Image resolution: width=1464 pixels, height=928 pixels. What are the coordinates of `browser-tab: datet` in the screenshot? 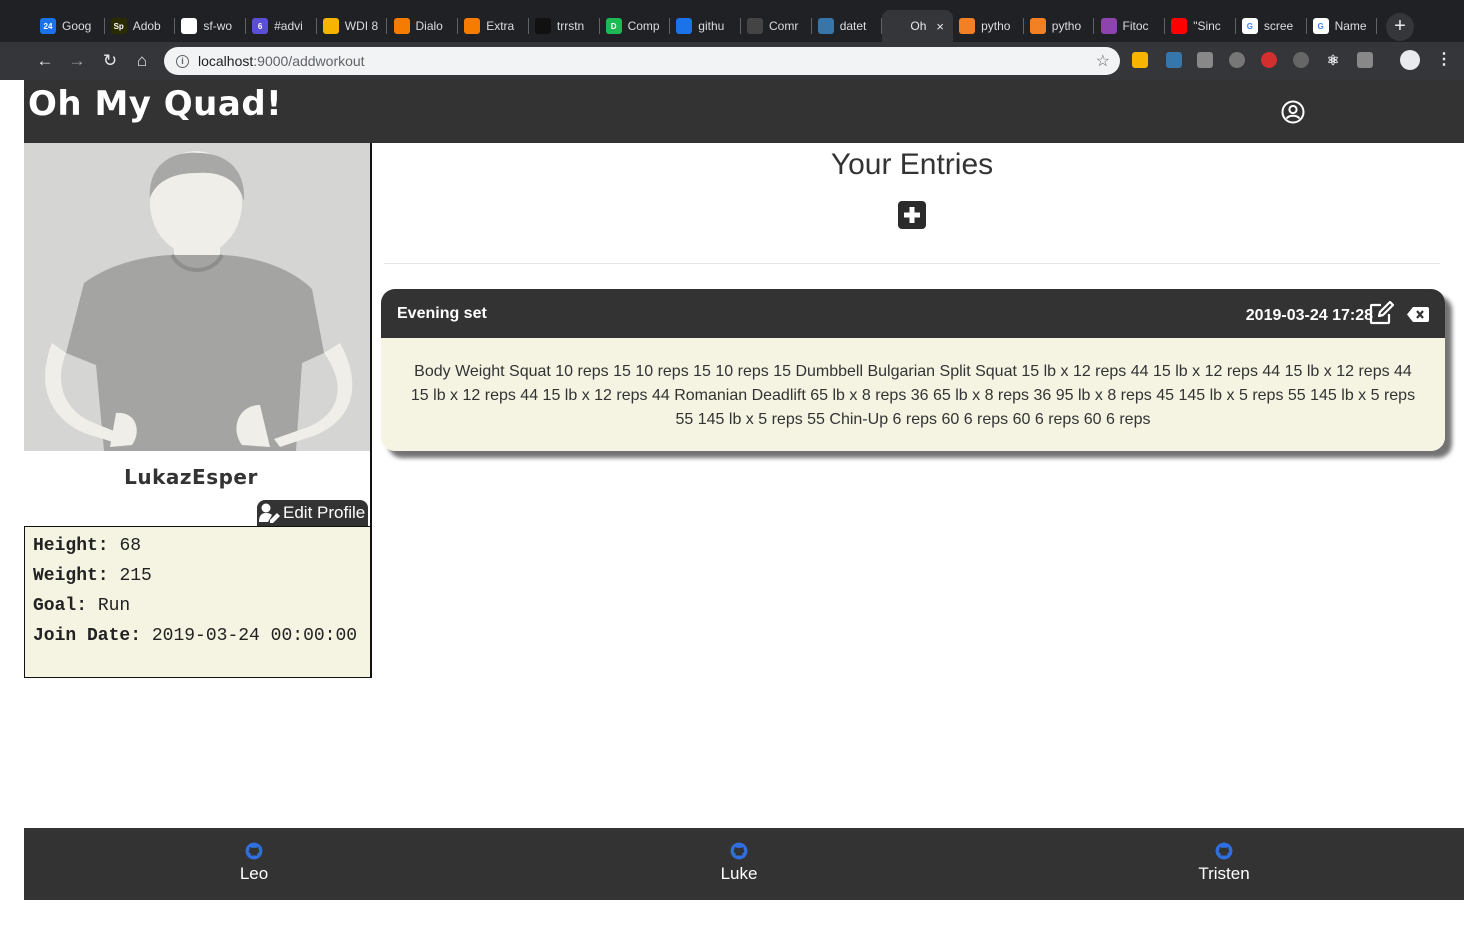 It's located at (847, 26).